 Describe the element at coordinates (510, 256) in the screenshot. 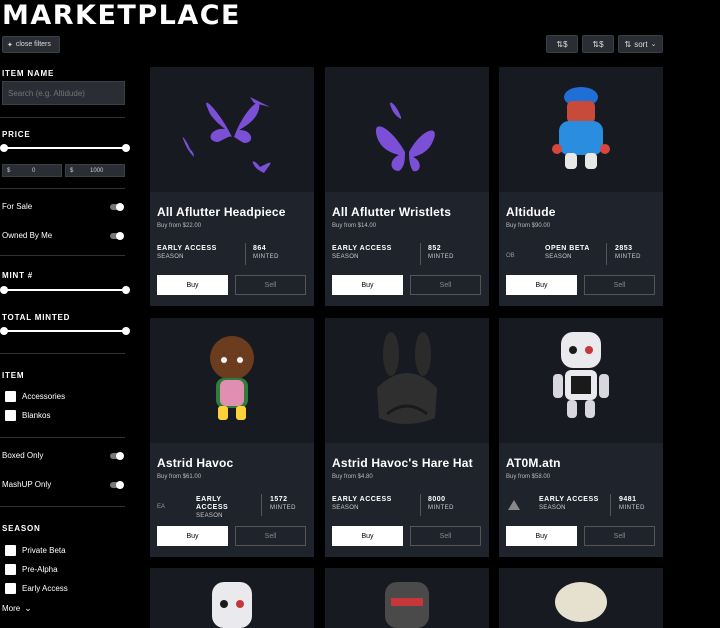

I see `svg-text: OB` at that location.